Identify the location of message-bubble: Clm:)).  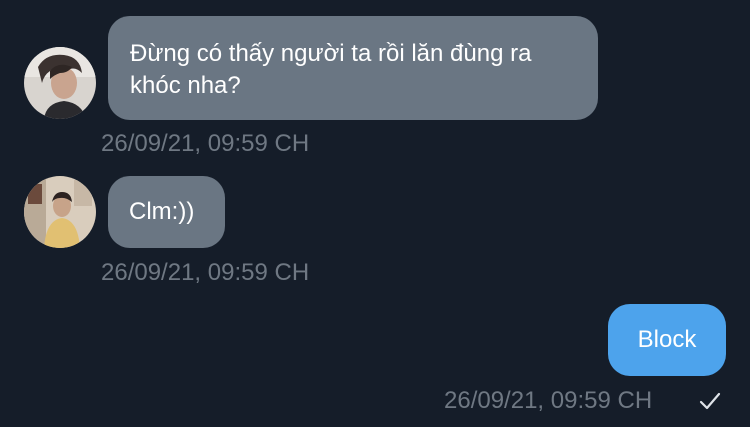
(166, 212).